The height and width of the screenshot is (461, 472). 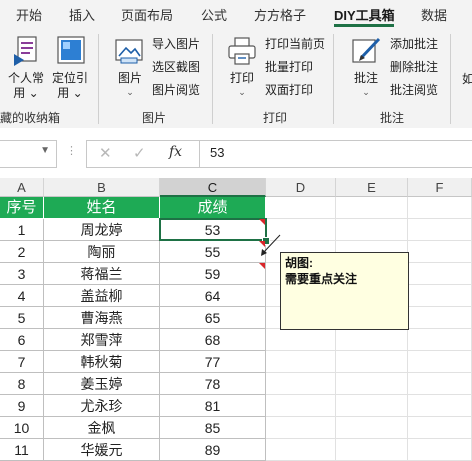 What do you see at coordinates (366, 92) in the screenshot?
I see `comment-dropdown-icon: ⌄` at bounding box center [366, 92].